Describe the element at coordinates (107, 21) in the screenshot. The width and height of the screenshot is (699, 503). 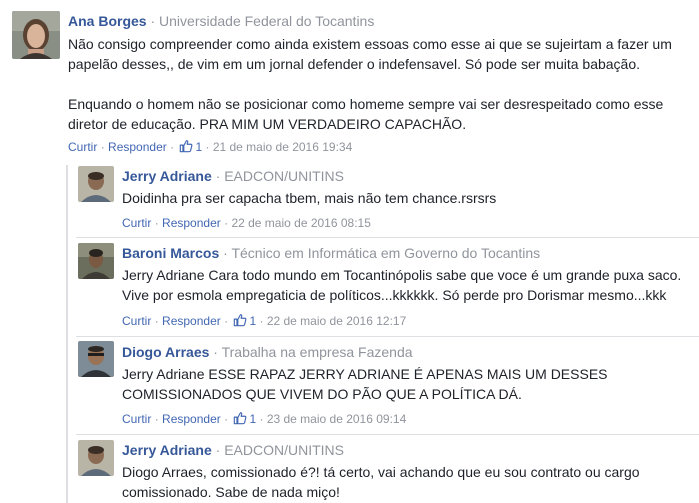
I see `commenter-name: Ana Borges` at that location.